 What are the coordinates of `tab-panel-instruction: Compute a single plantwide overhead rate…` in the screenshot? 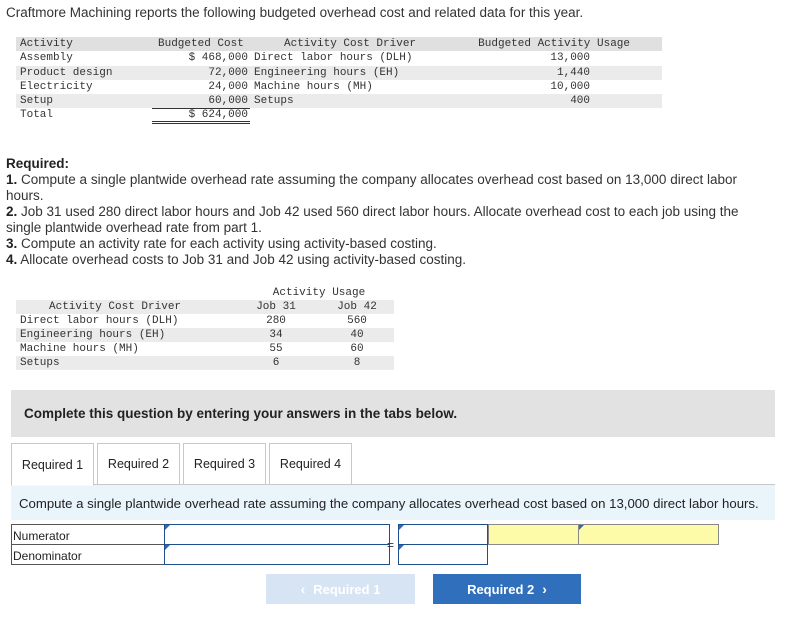 It's located at (393, 502).